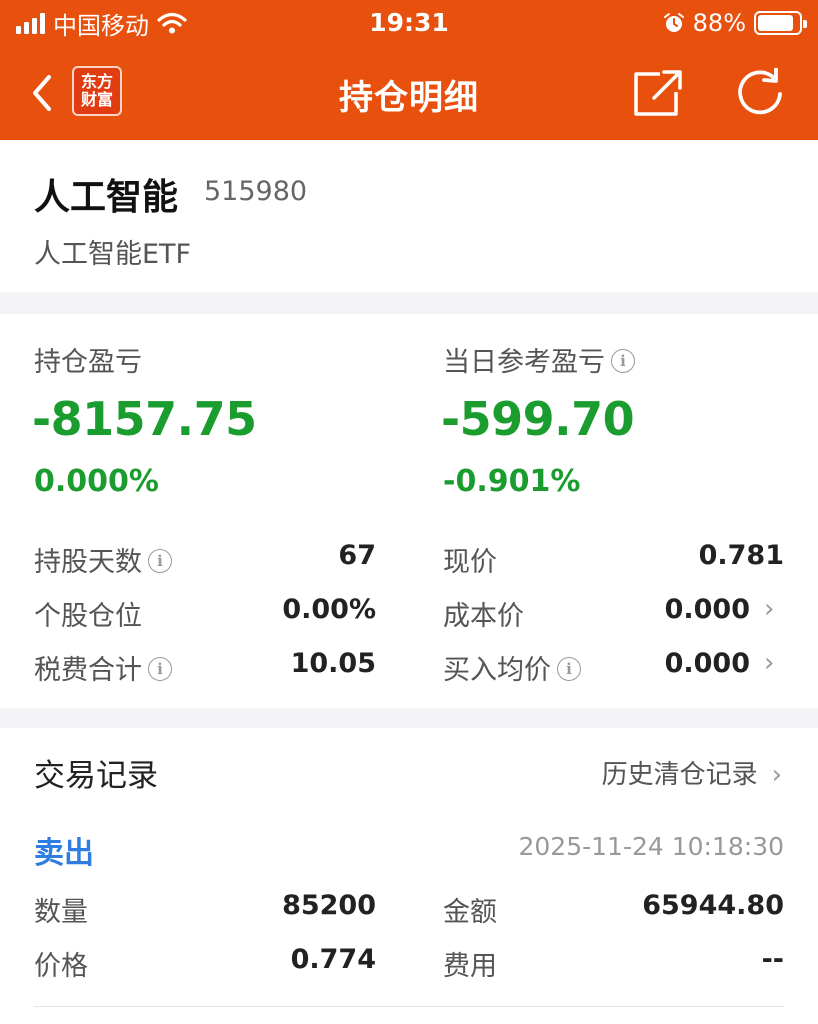  Describe the element at coordinates (106, 197) in the screenshot. I see `fund-name: 人工智能` at that location.